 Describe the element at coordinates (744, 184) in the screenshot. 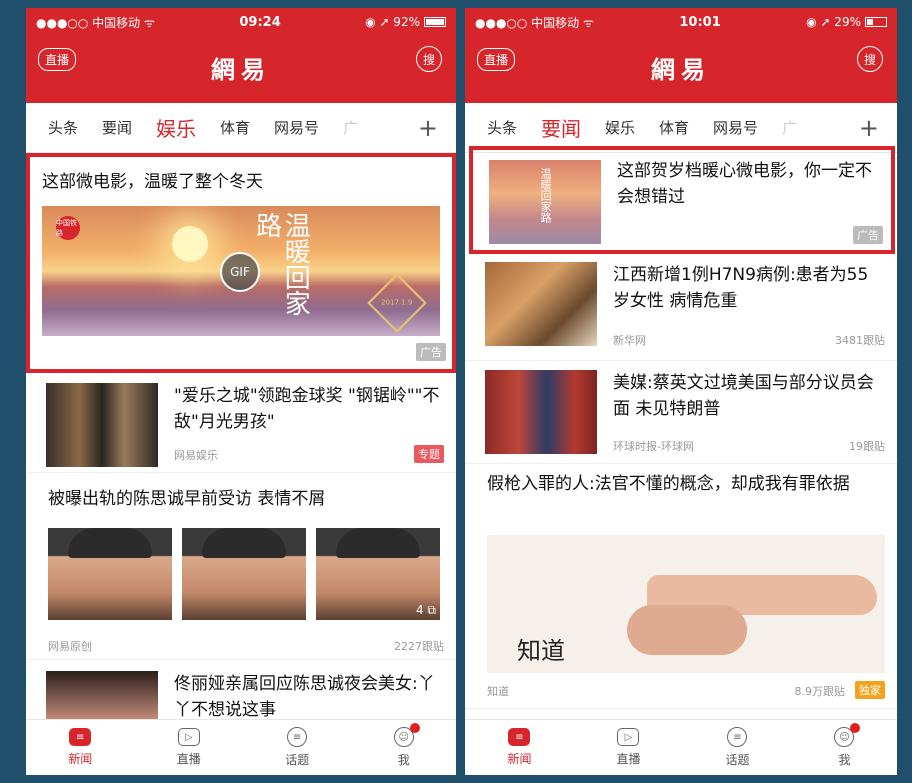

I see `ad-title: 这部贺岁档暖心微电影，你一定不会想错过` at that location.